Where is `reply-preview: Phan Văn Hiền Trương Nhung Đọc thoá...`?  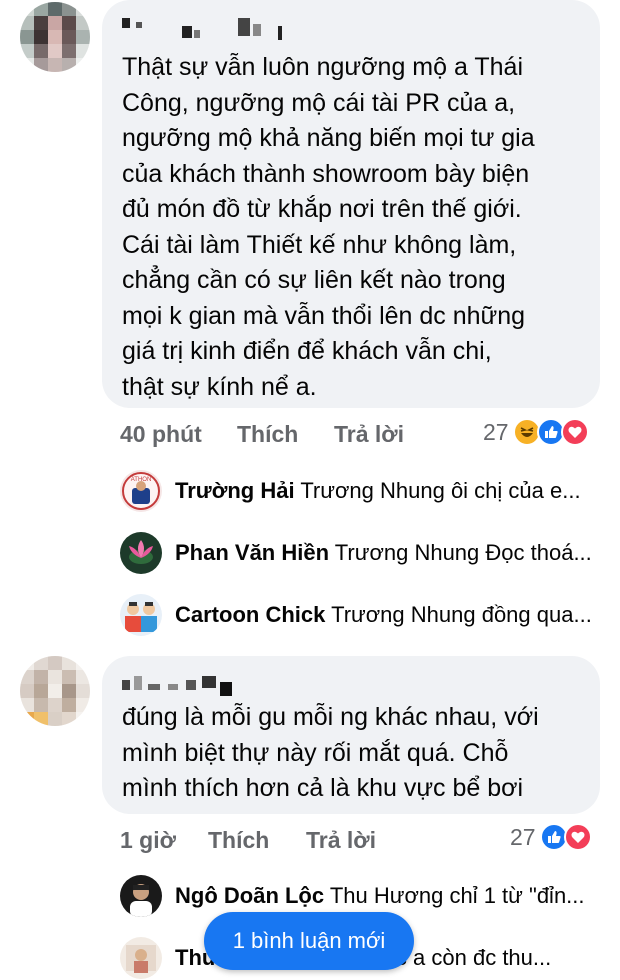
reply-preview: Phan Văn Hiền Trương Nhung Đọc thoá... is located at coordinates (356, 553).